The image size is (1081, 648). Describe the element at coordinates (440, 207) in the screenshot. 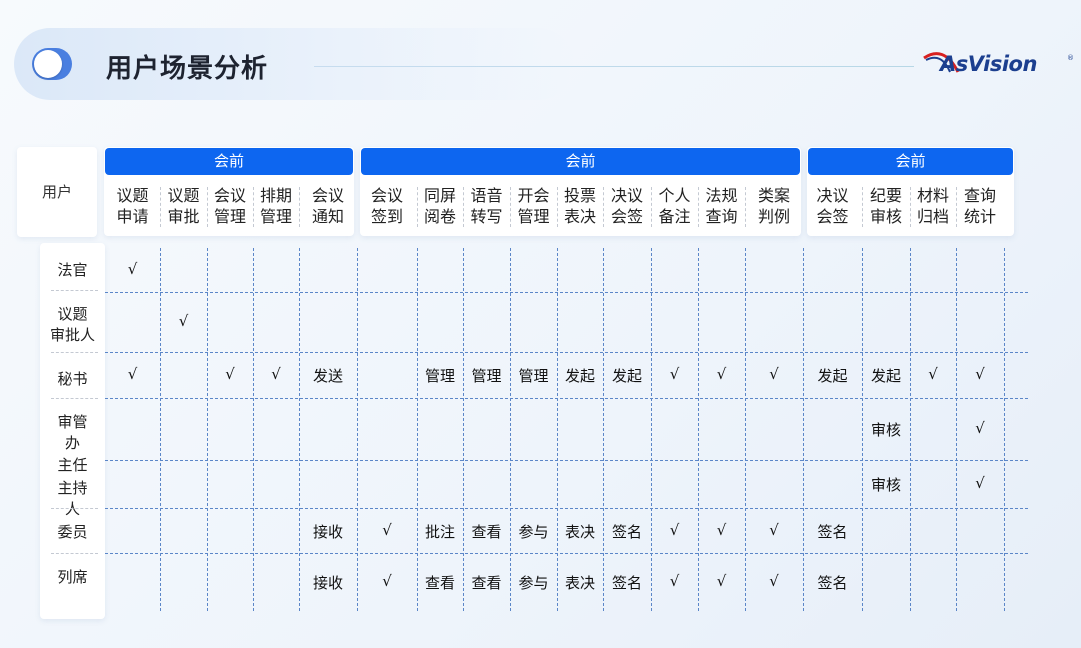

I see `function-header: 同屏 阅卷` at that location.